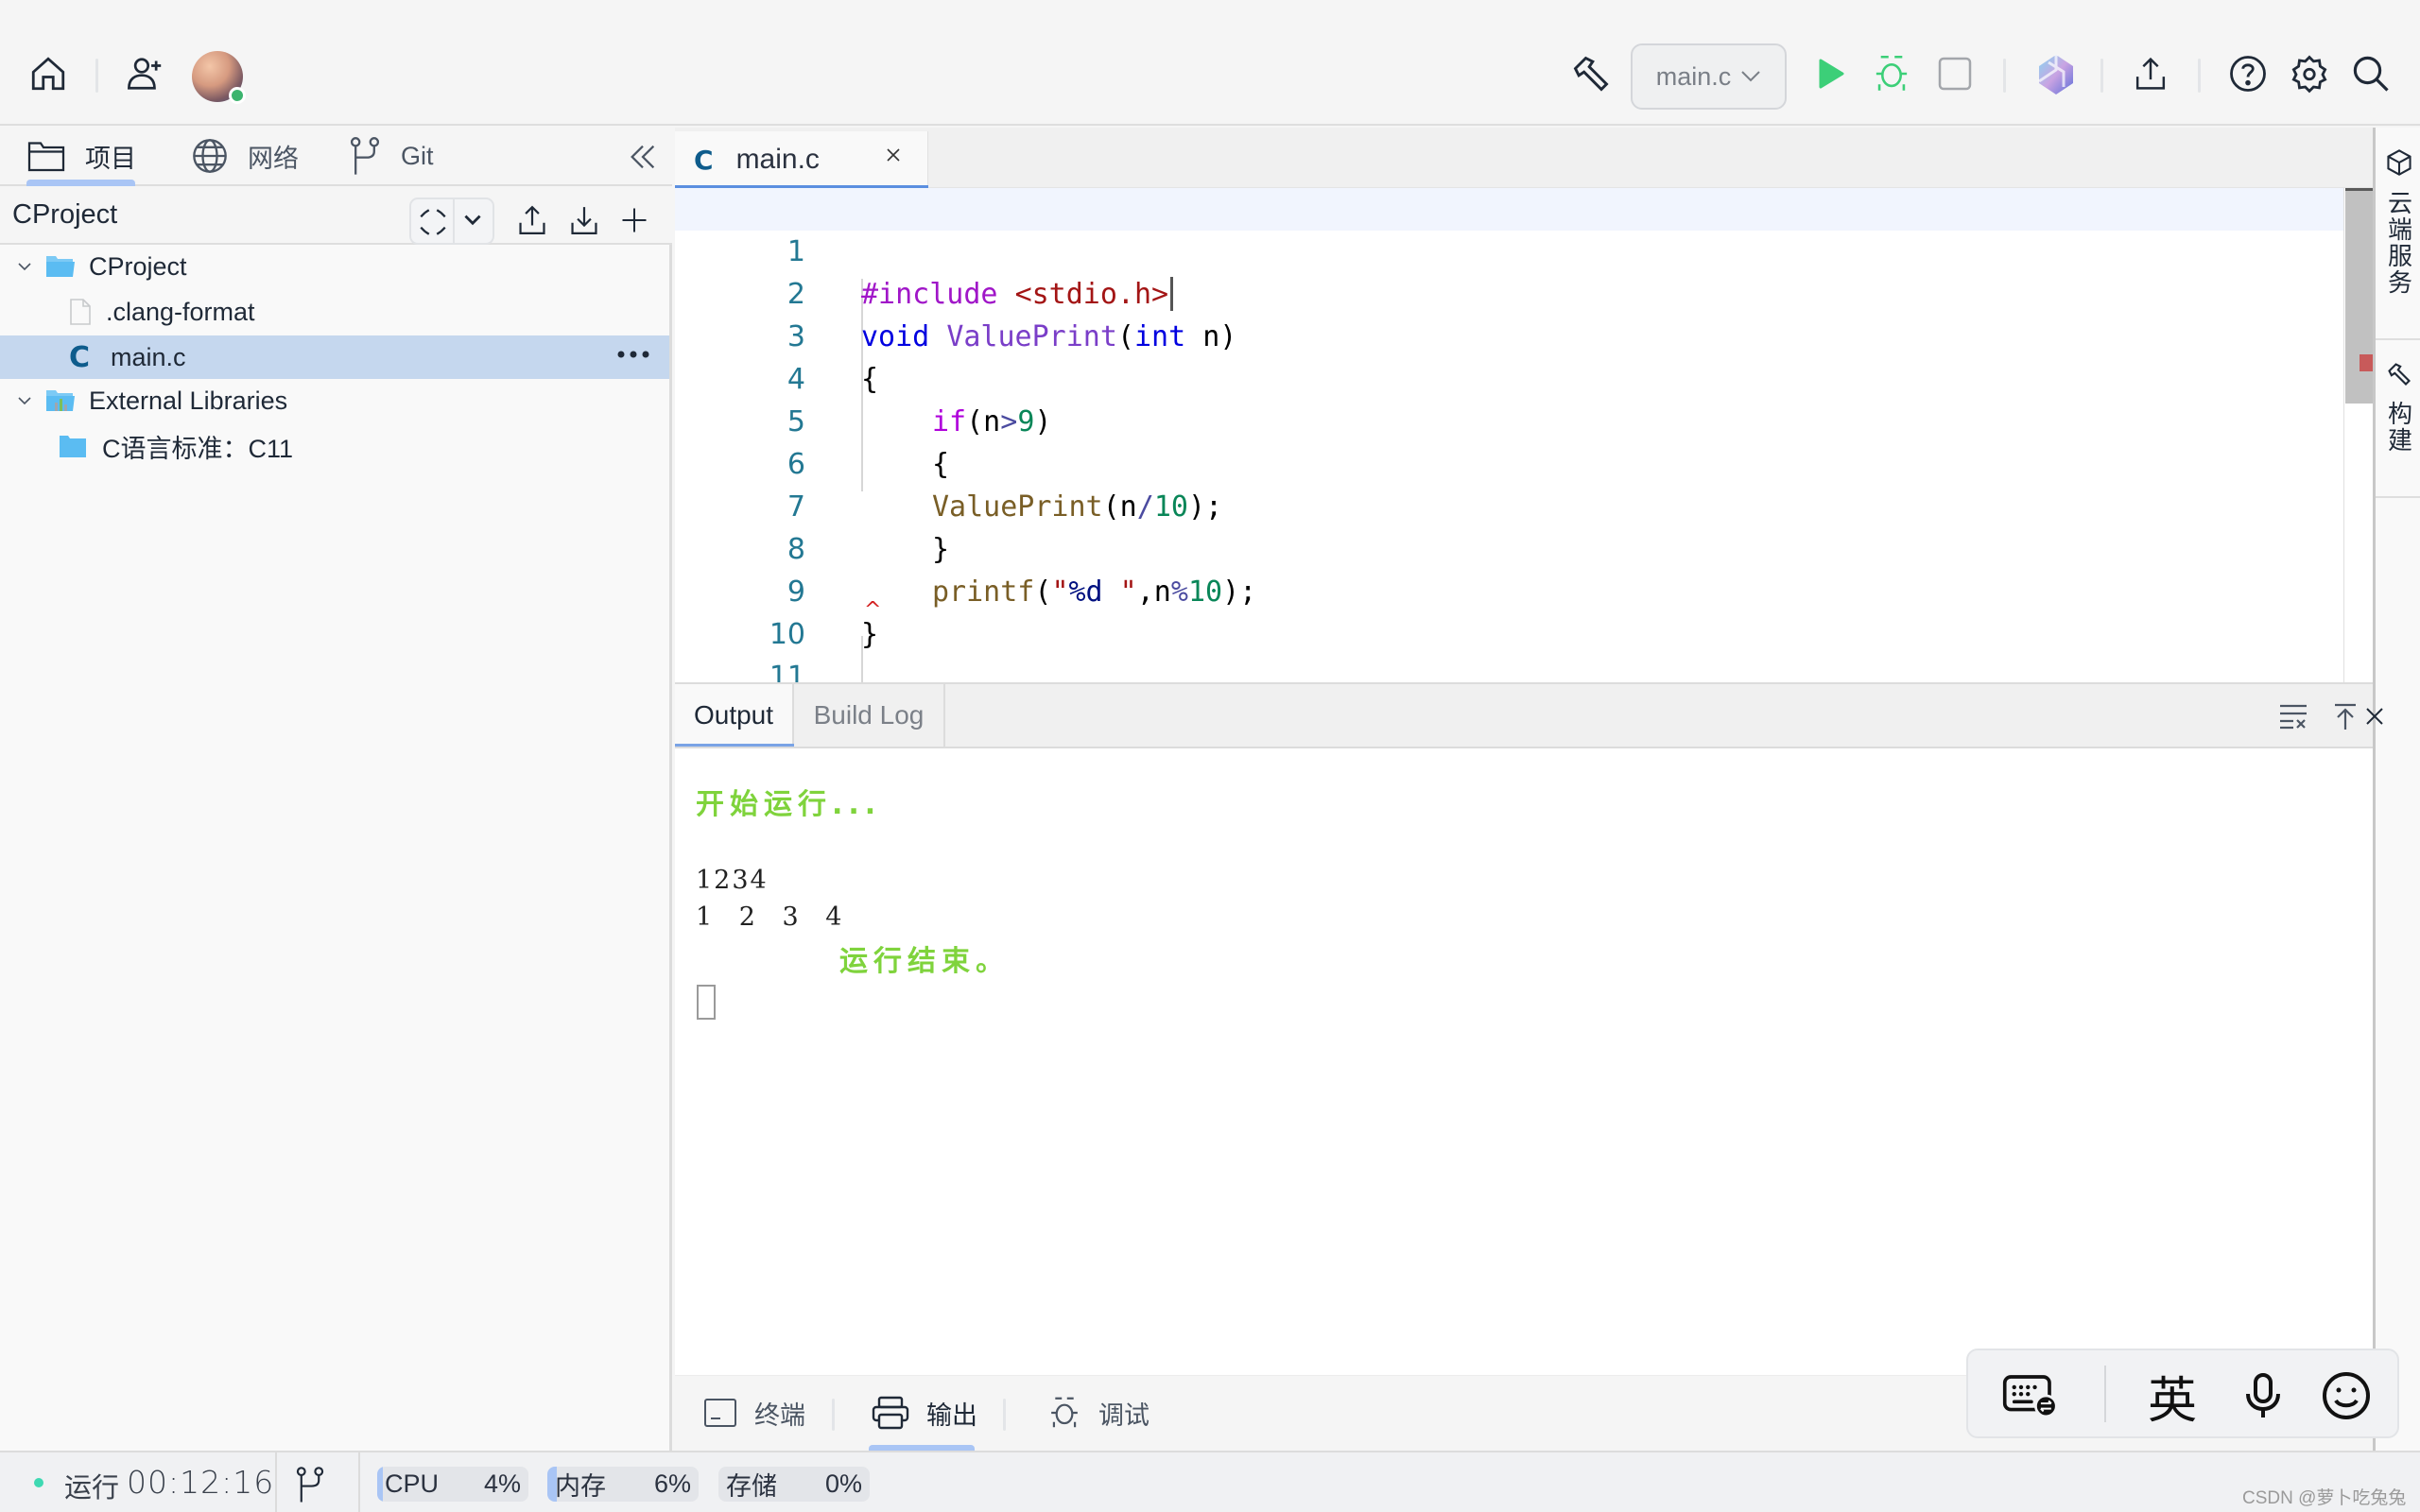 The image size is (2420, 1512). What do you see at coordinates (1509, 547) in the screenshot?
I see `code-line-8: 8 printf("%d ",n%10);` at bounding box center [1509, 547].